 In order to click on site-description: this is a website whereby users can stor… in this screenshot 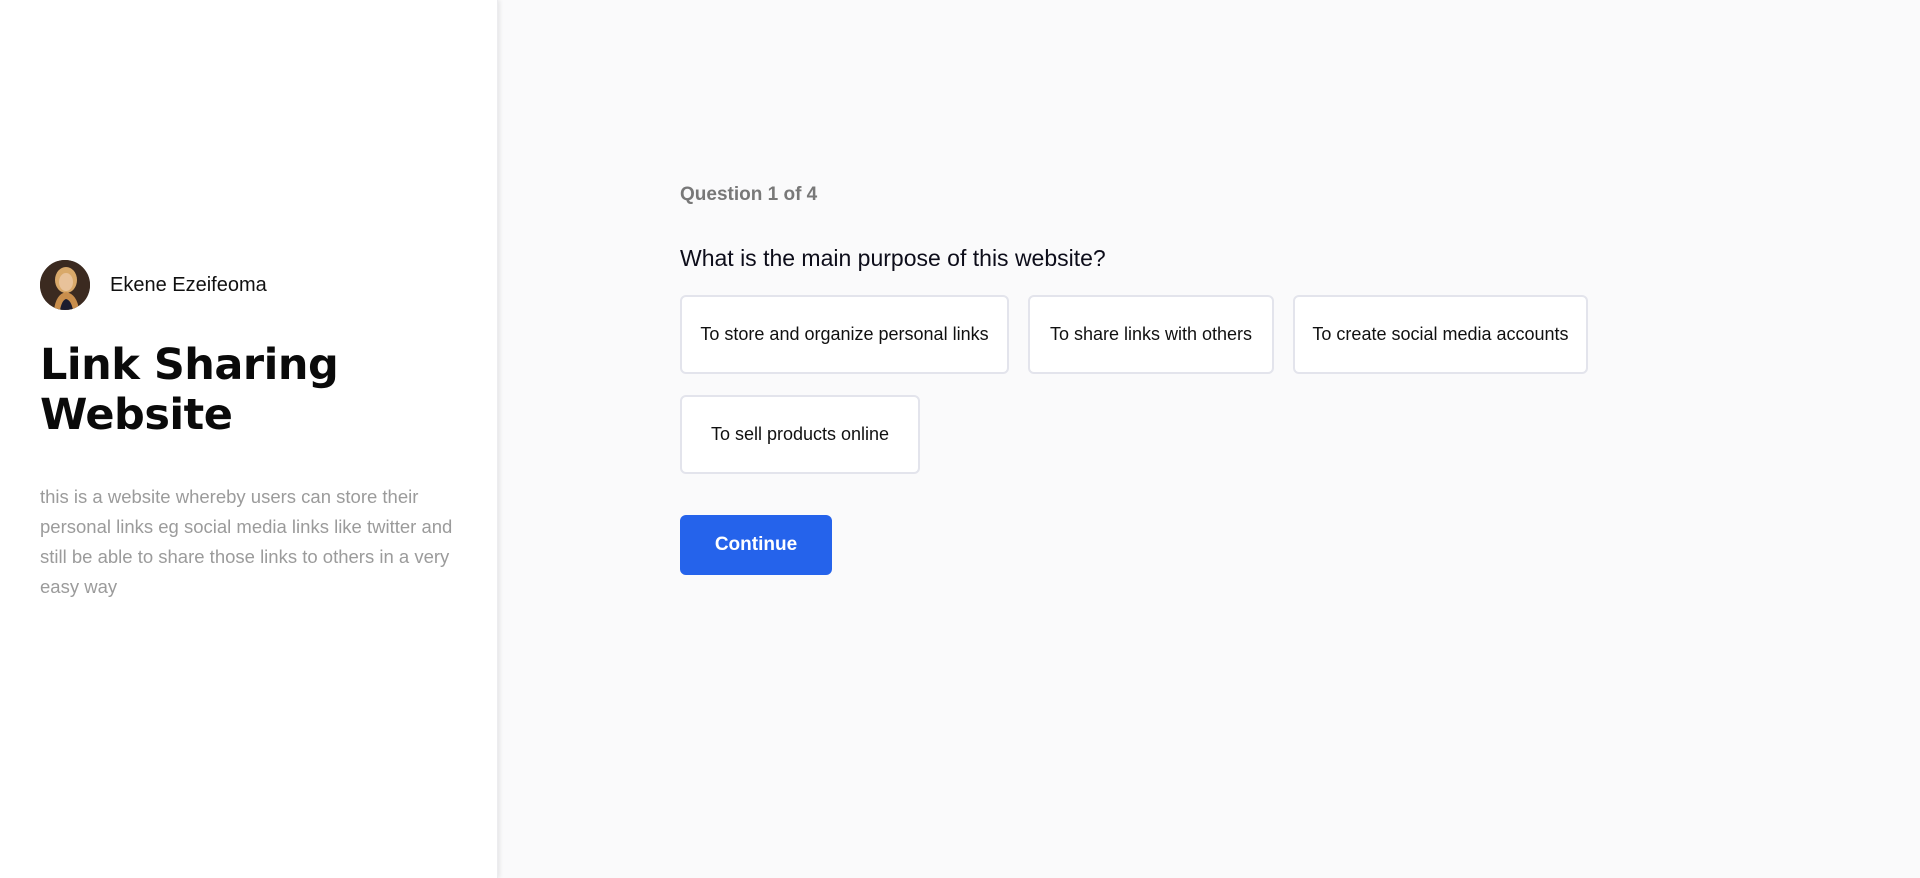, I will do `click(246, 541)`.